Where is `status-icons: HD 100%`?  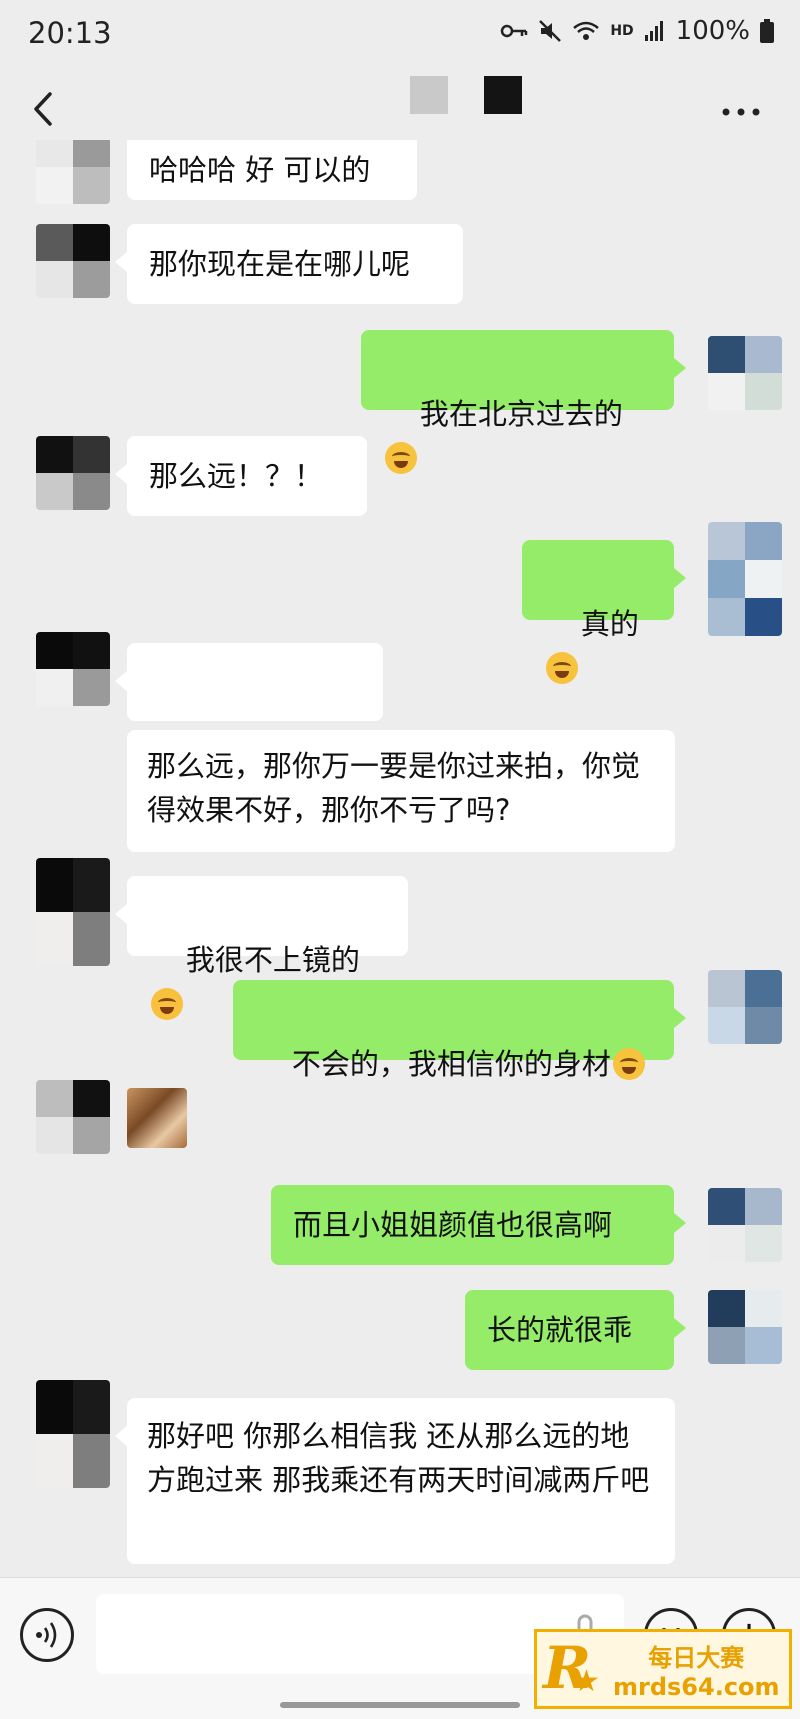
status-icons: HD 100% is located at coordinates (637, 31).